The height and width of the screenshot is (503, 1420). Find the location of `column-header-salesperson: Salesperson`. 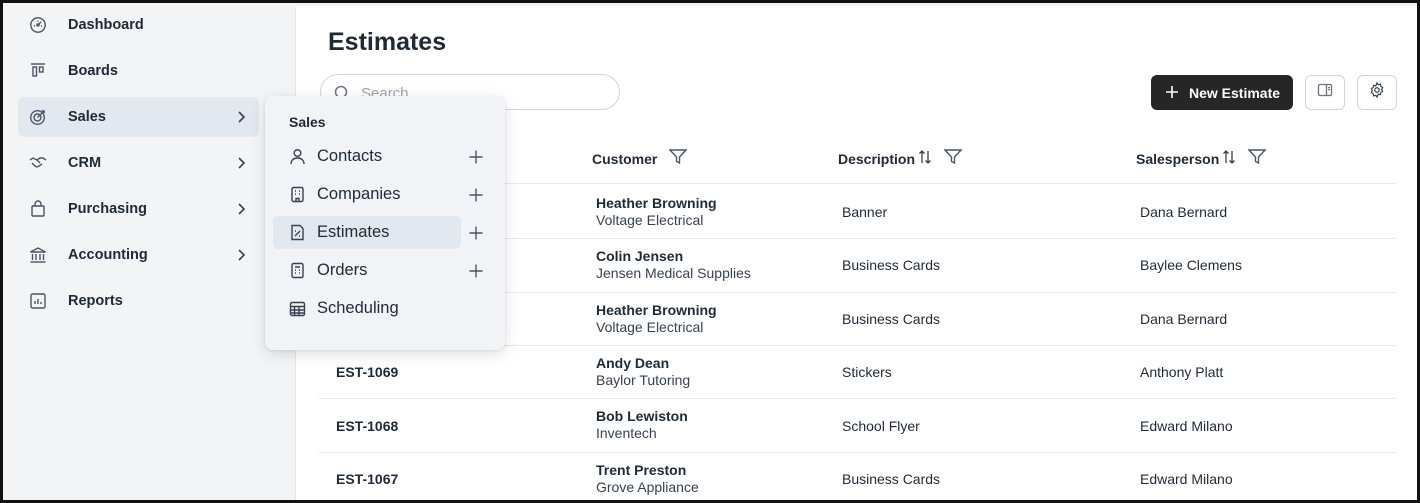

column-header-salesperson: Salesperson is located at coordinates (1201, 158).